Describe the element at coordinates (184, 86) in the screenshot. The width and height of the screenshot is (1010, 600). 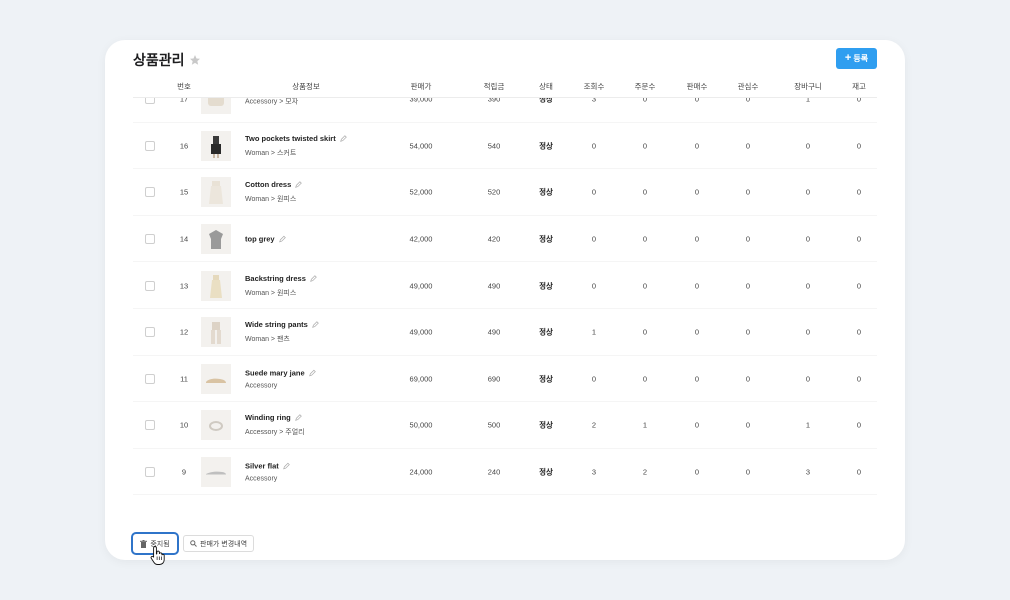
I see `header-num: 번호` at that location.